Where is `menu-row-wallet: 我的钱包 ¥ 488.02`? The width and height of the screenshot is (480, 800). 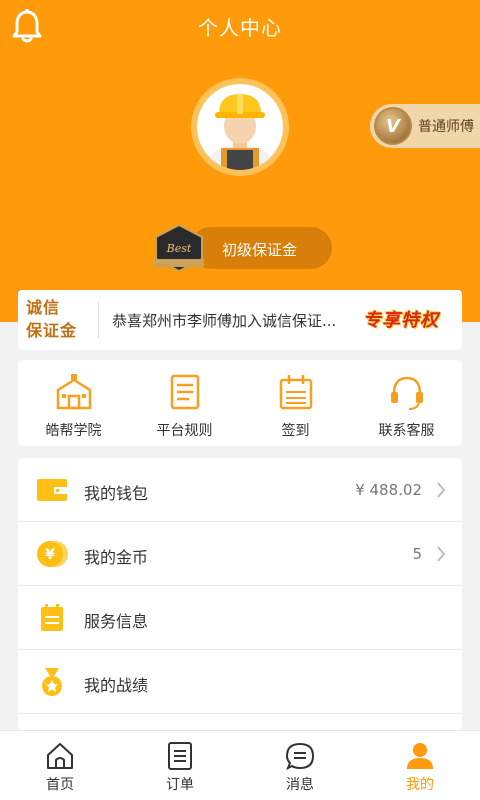 menu-row-wallet: 我的钱包 ¥ 488.02 is located at coordinates (240, 490).